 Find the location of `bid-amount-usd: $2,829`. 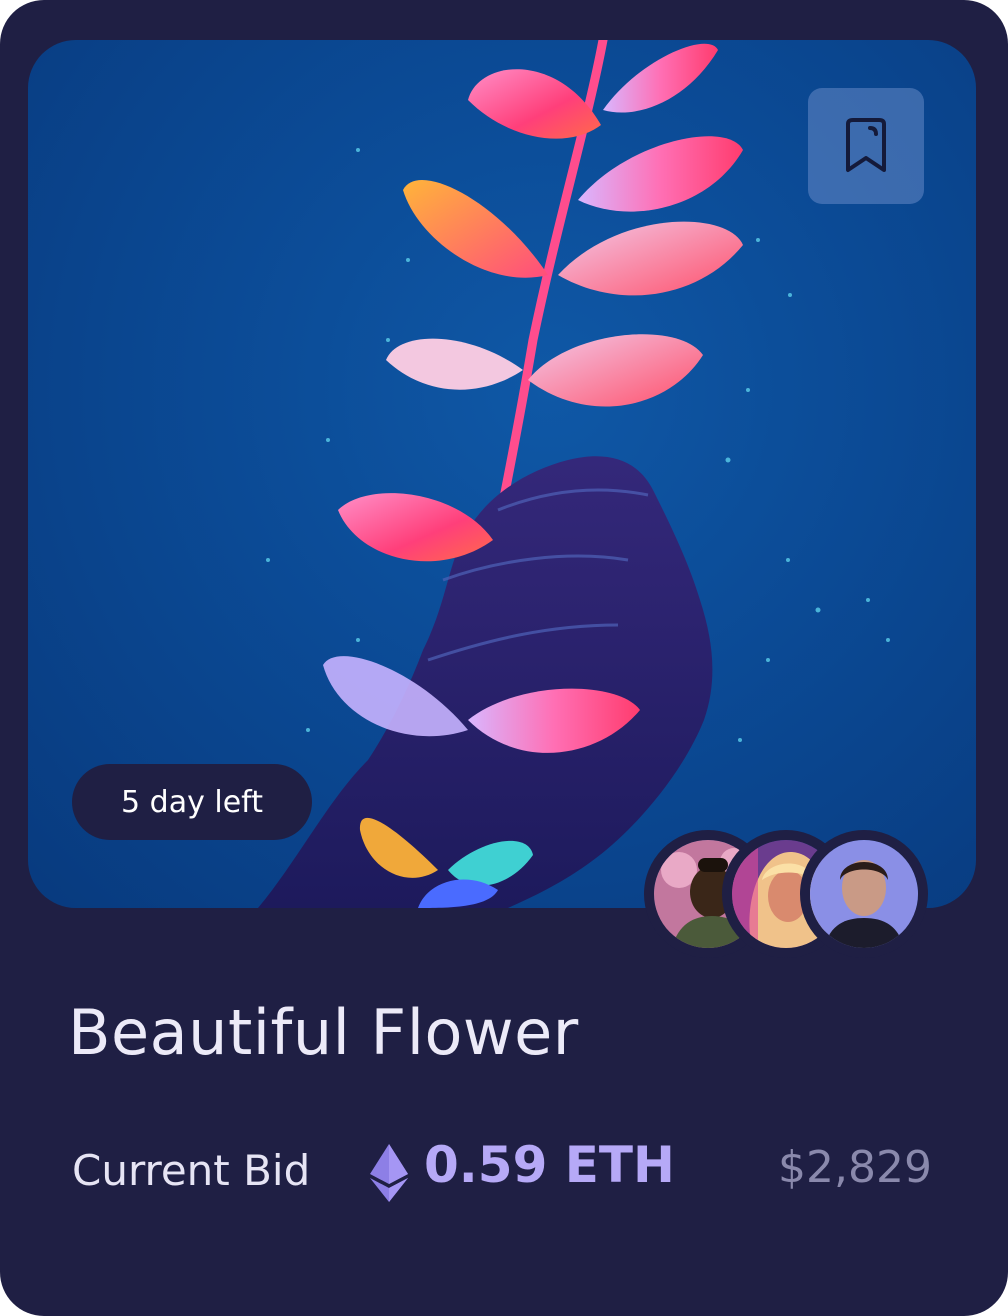

bid-amount-usd: $2,829 is located at coordinates (855, 1167).